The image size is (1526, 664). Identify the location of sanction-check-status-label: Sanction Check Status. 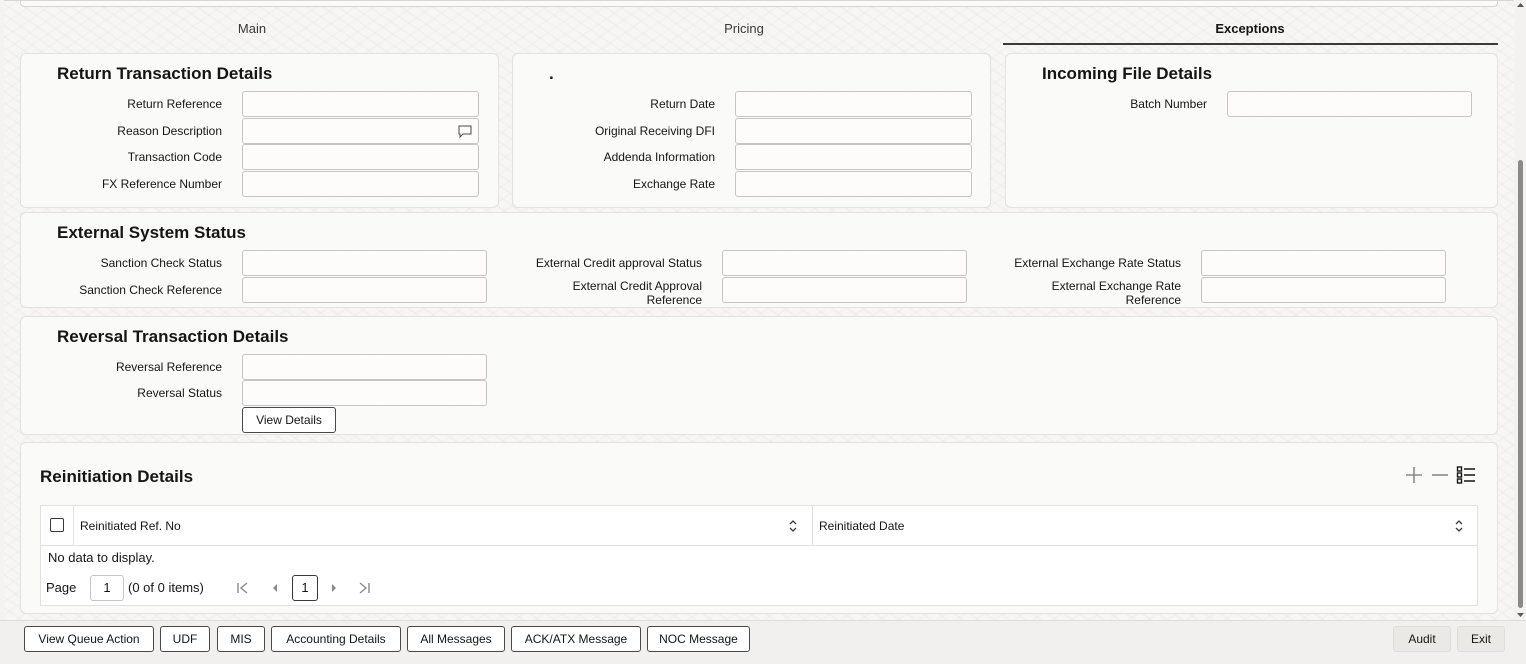
(161, 263).